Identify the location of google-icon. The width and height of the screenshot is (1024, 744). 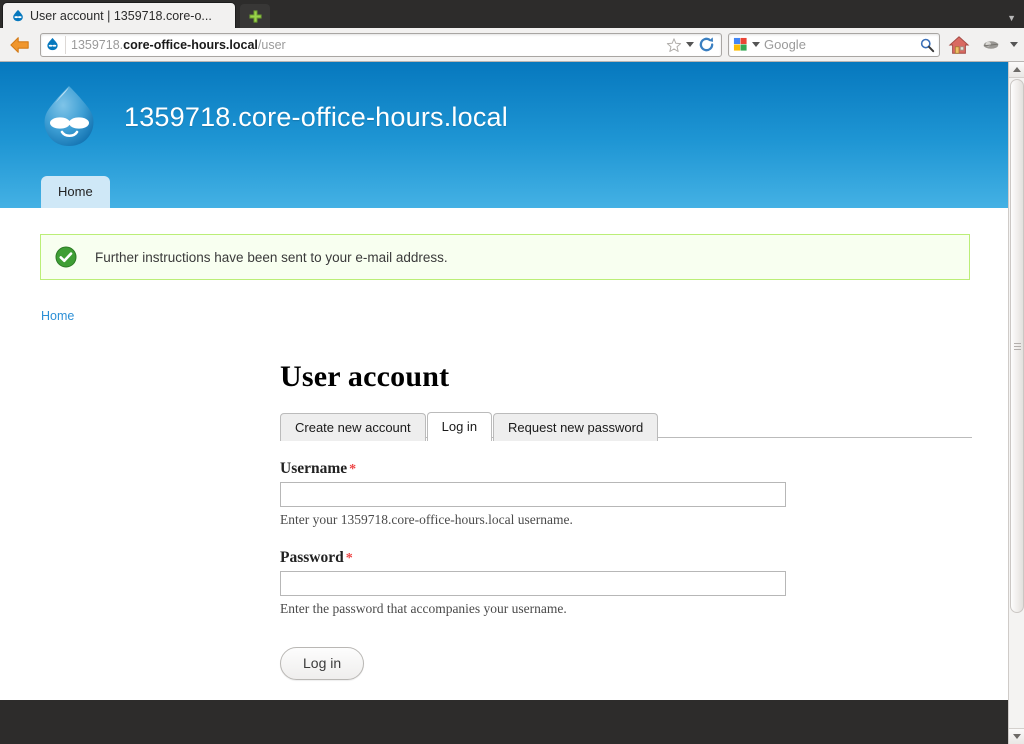
(740, 44).